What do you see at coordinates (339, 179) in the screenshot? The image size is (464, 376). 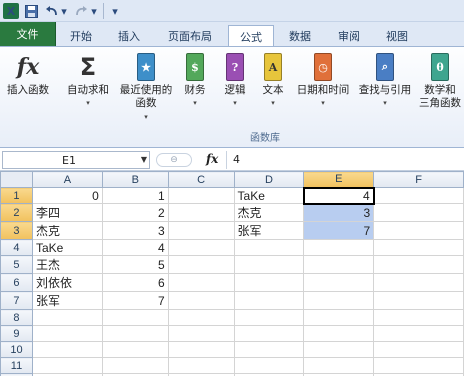 I see `column-header-e: E` at bounding box center [339, 179].